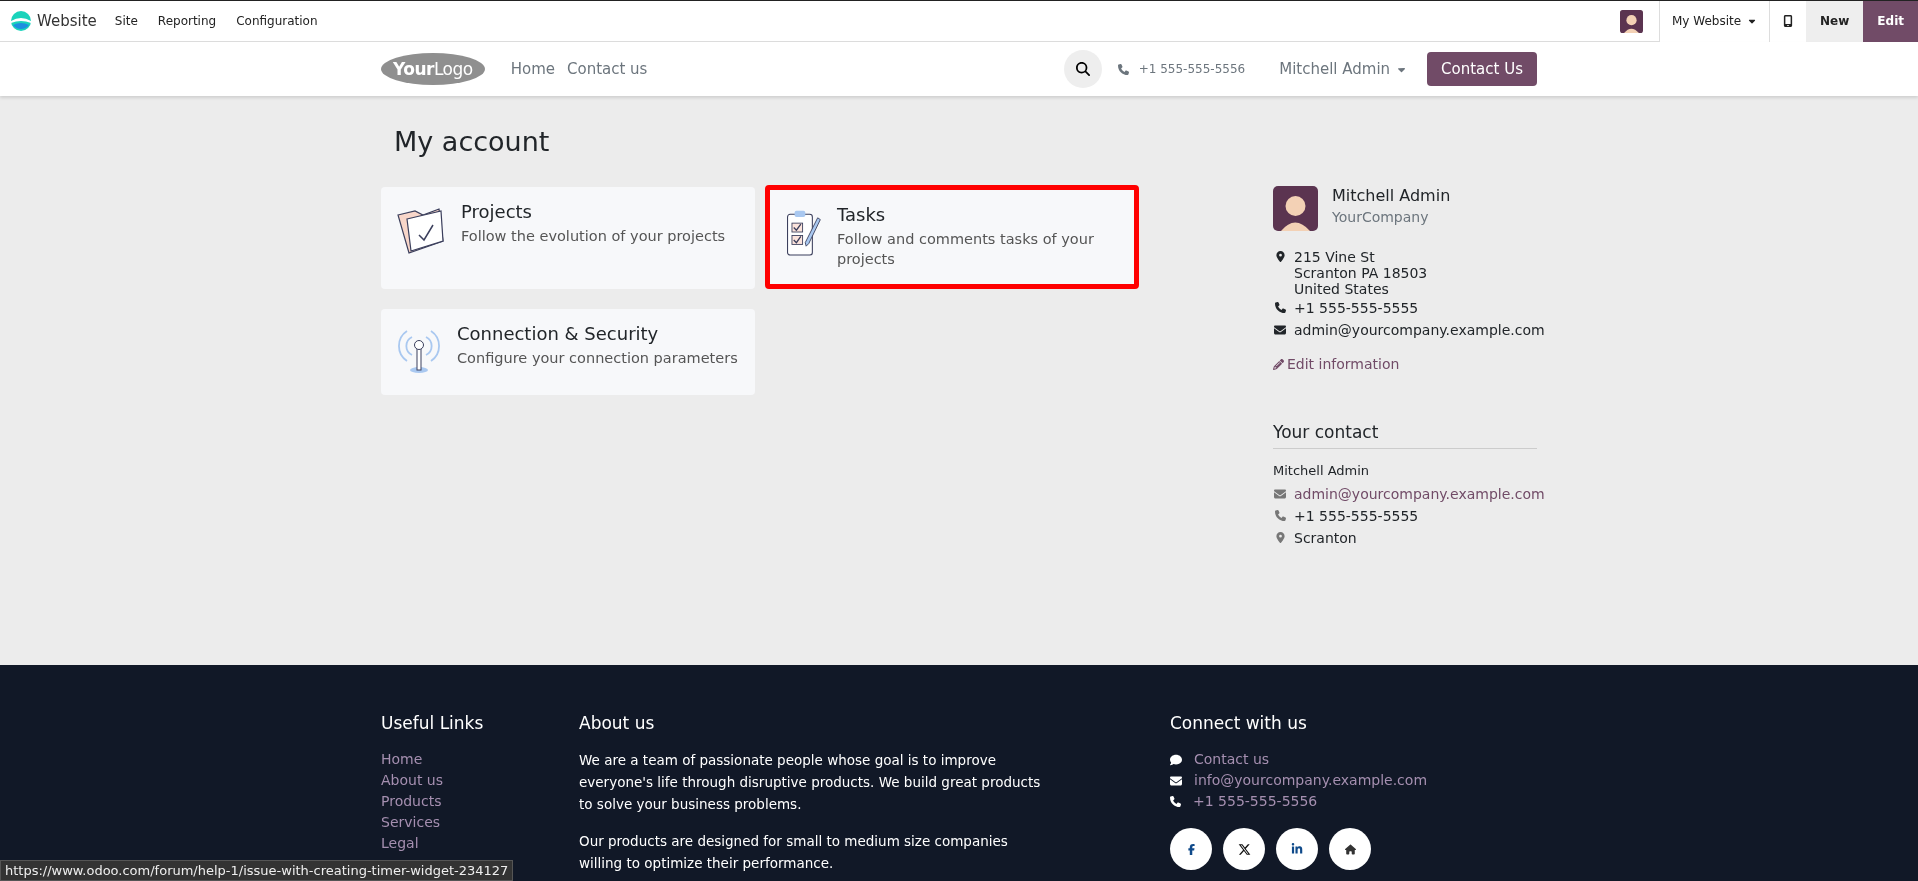  Describe the element at coordinates (617, 723) in the screenshot. I see `footer-heading: About us` at that location.